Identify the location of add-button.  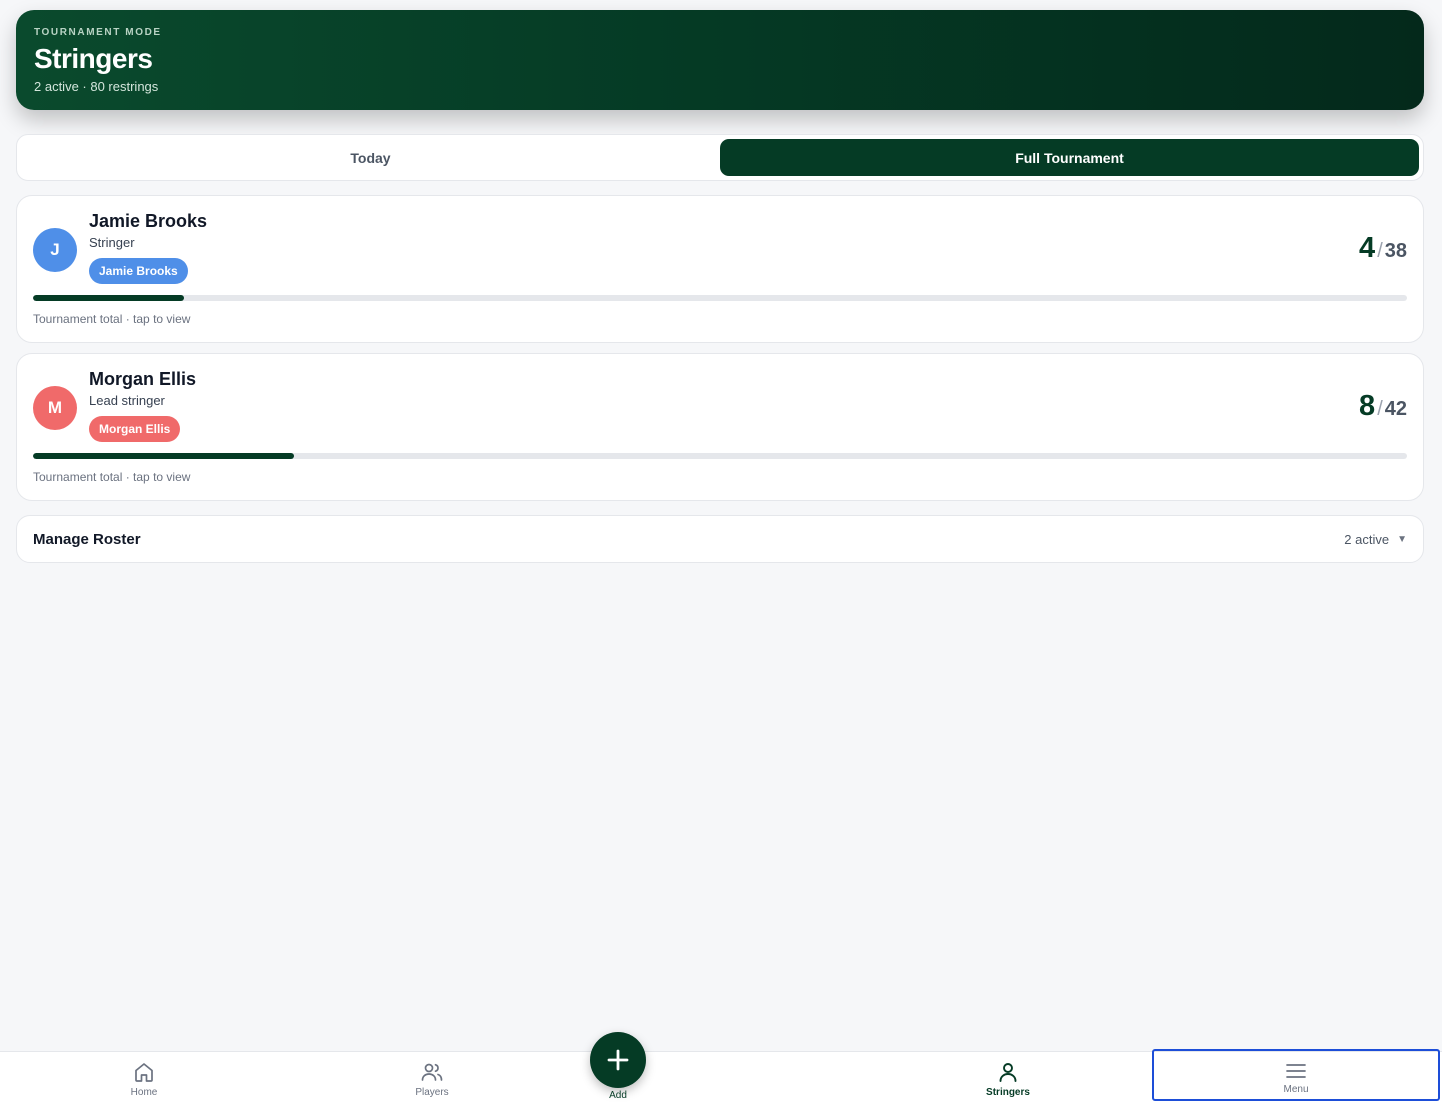
(618, 1060).